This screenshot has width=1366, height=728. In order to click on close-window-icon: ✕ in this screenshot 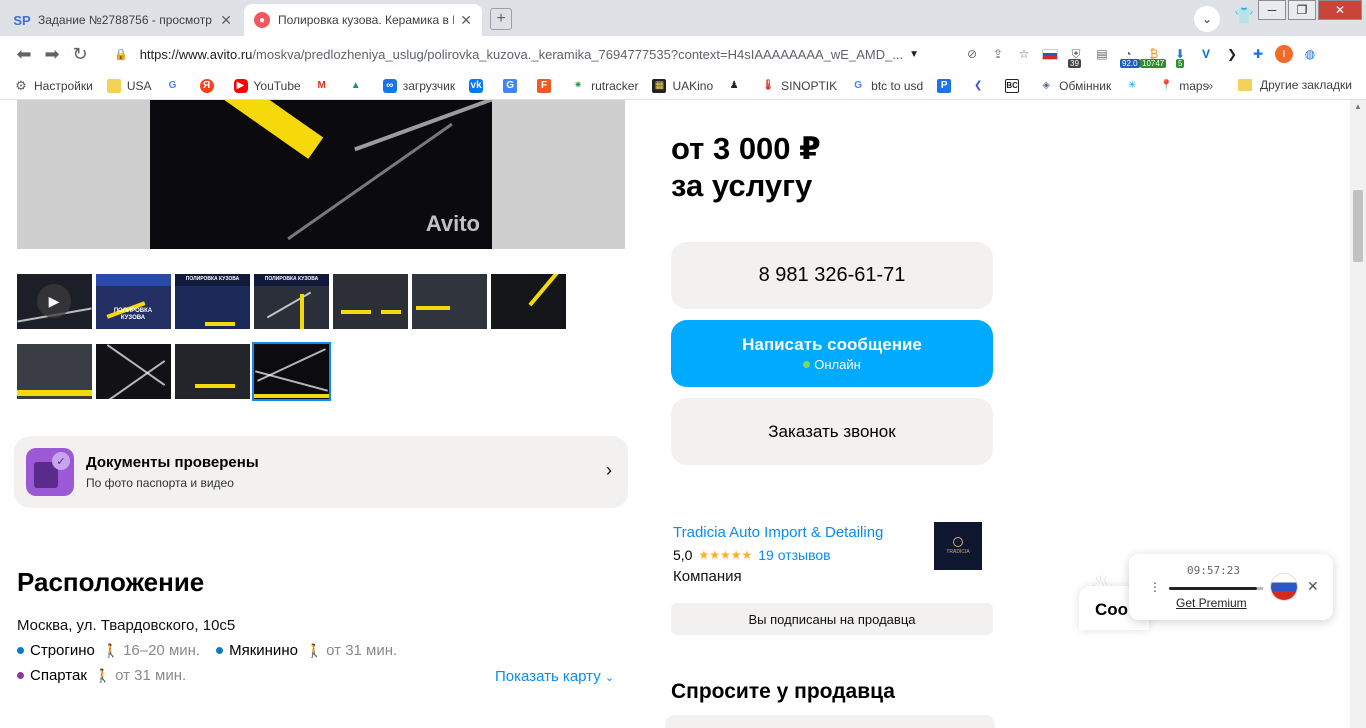, I will do `click(1340, 10)`.